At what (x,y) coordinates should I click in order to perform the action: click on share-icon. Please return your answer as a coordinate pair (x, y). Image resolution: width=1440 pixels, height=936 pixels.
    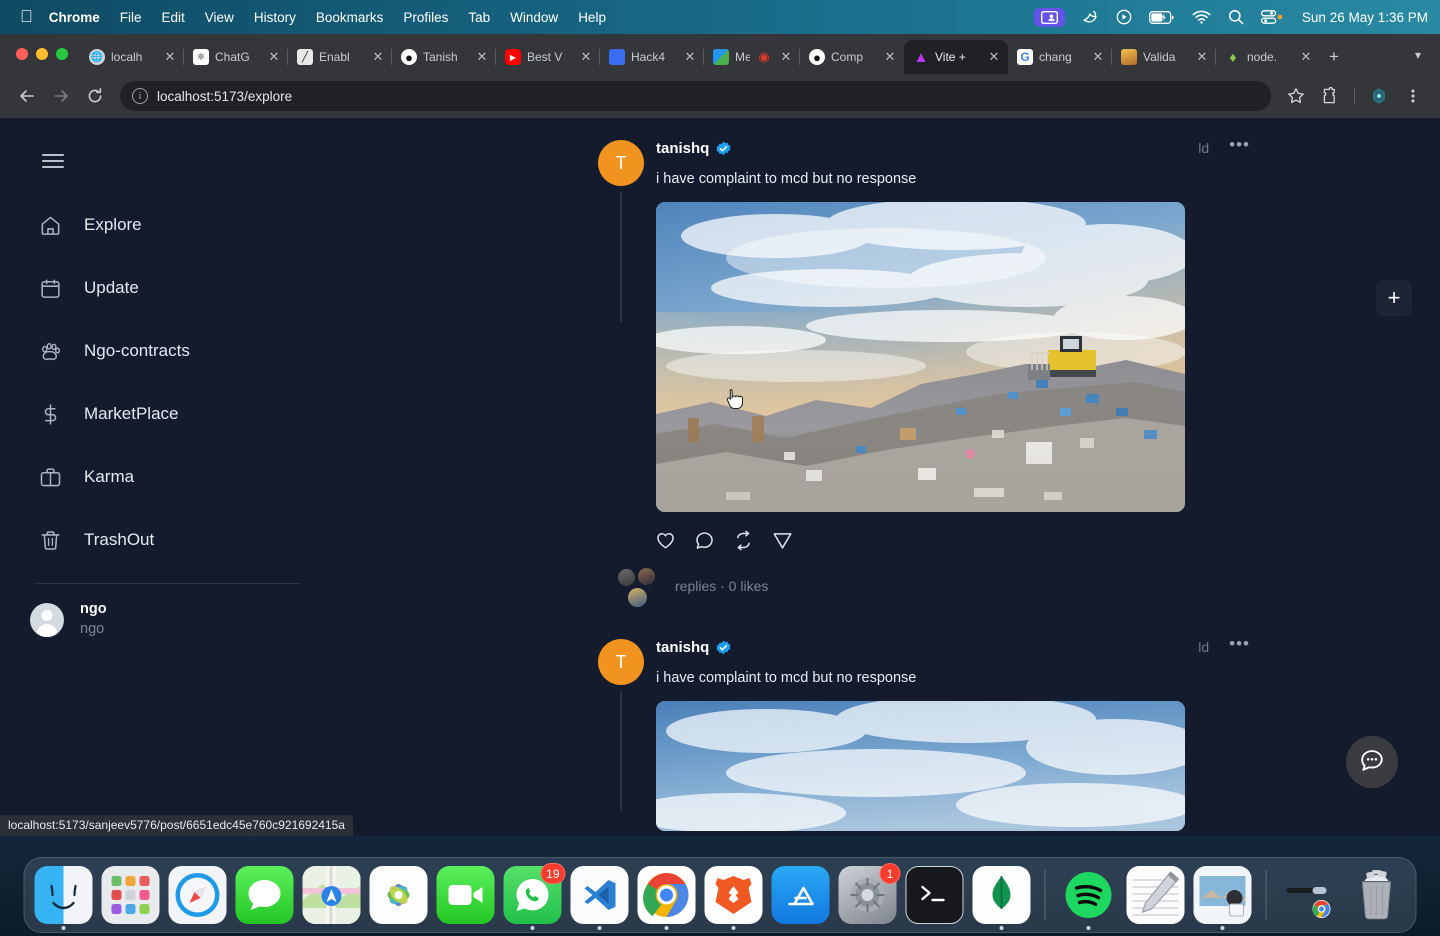
    Looking at the image, I should click on (782, 540).